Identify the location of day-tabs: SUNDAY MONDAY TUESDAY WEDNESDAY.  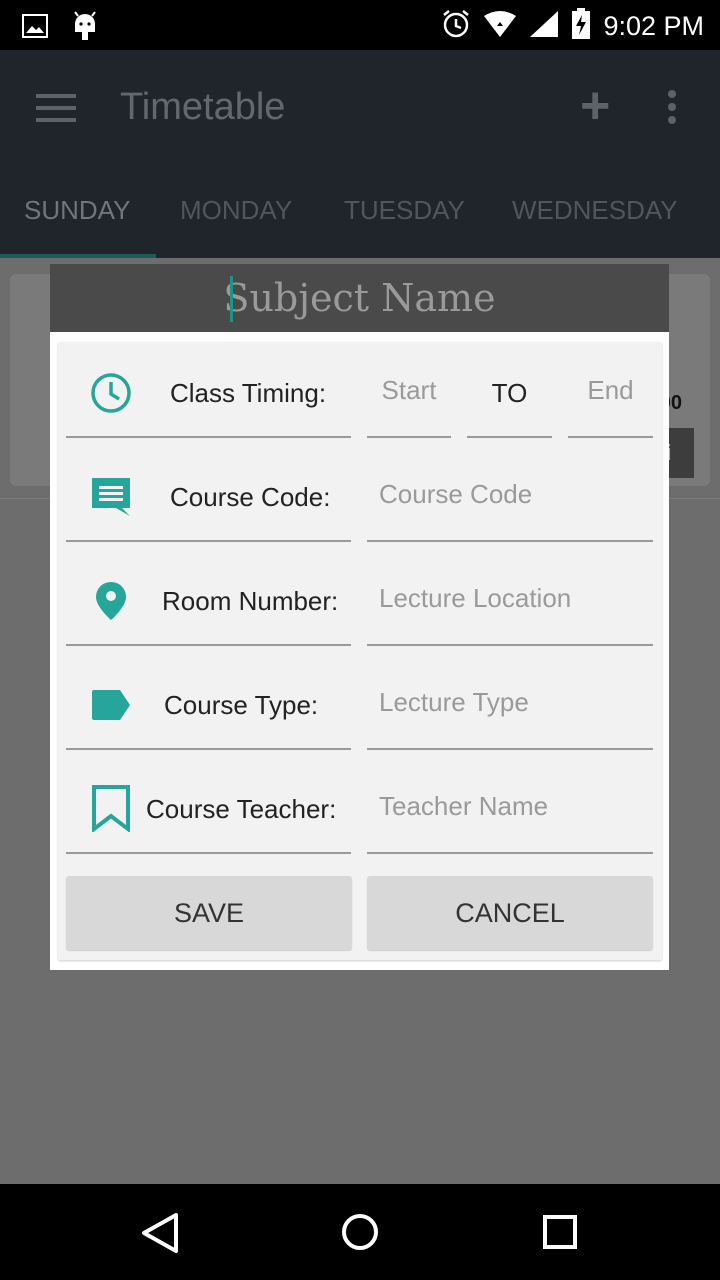
(360, 226).